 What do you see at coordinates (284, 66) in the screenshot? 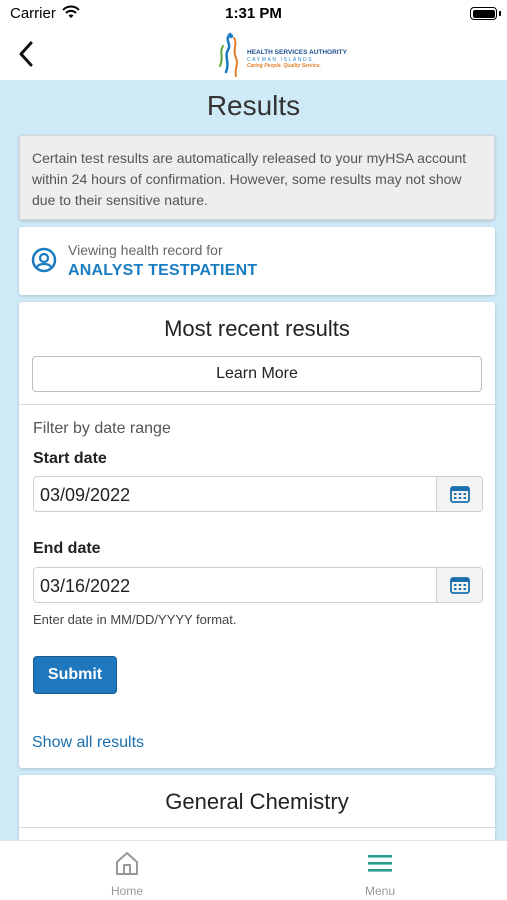
I see `logo-tagline: Caring People. Quality Service.` at bounding box center [284, 66].